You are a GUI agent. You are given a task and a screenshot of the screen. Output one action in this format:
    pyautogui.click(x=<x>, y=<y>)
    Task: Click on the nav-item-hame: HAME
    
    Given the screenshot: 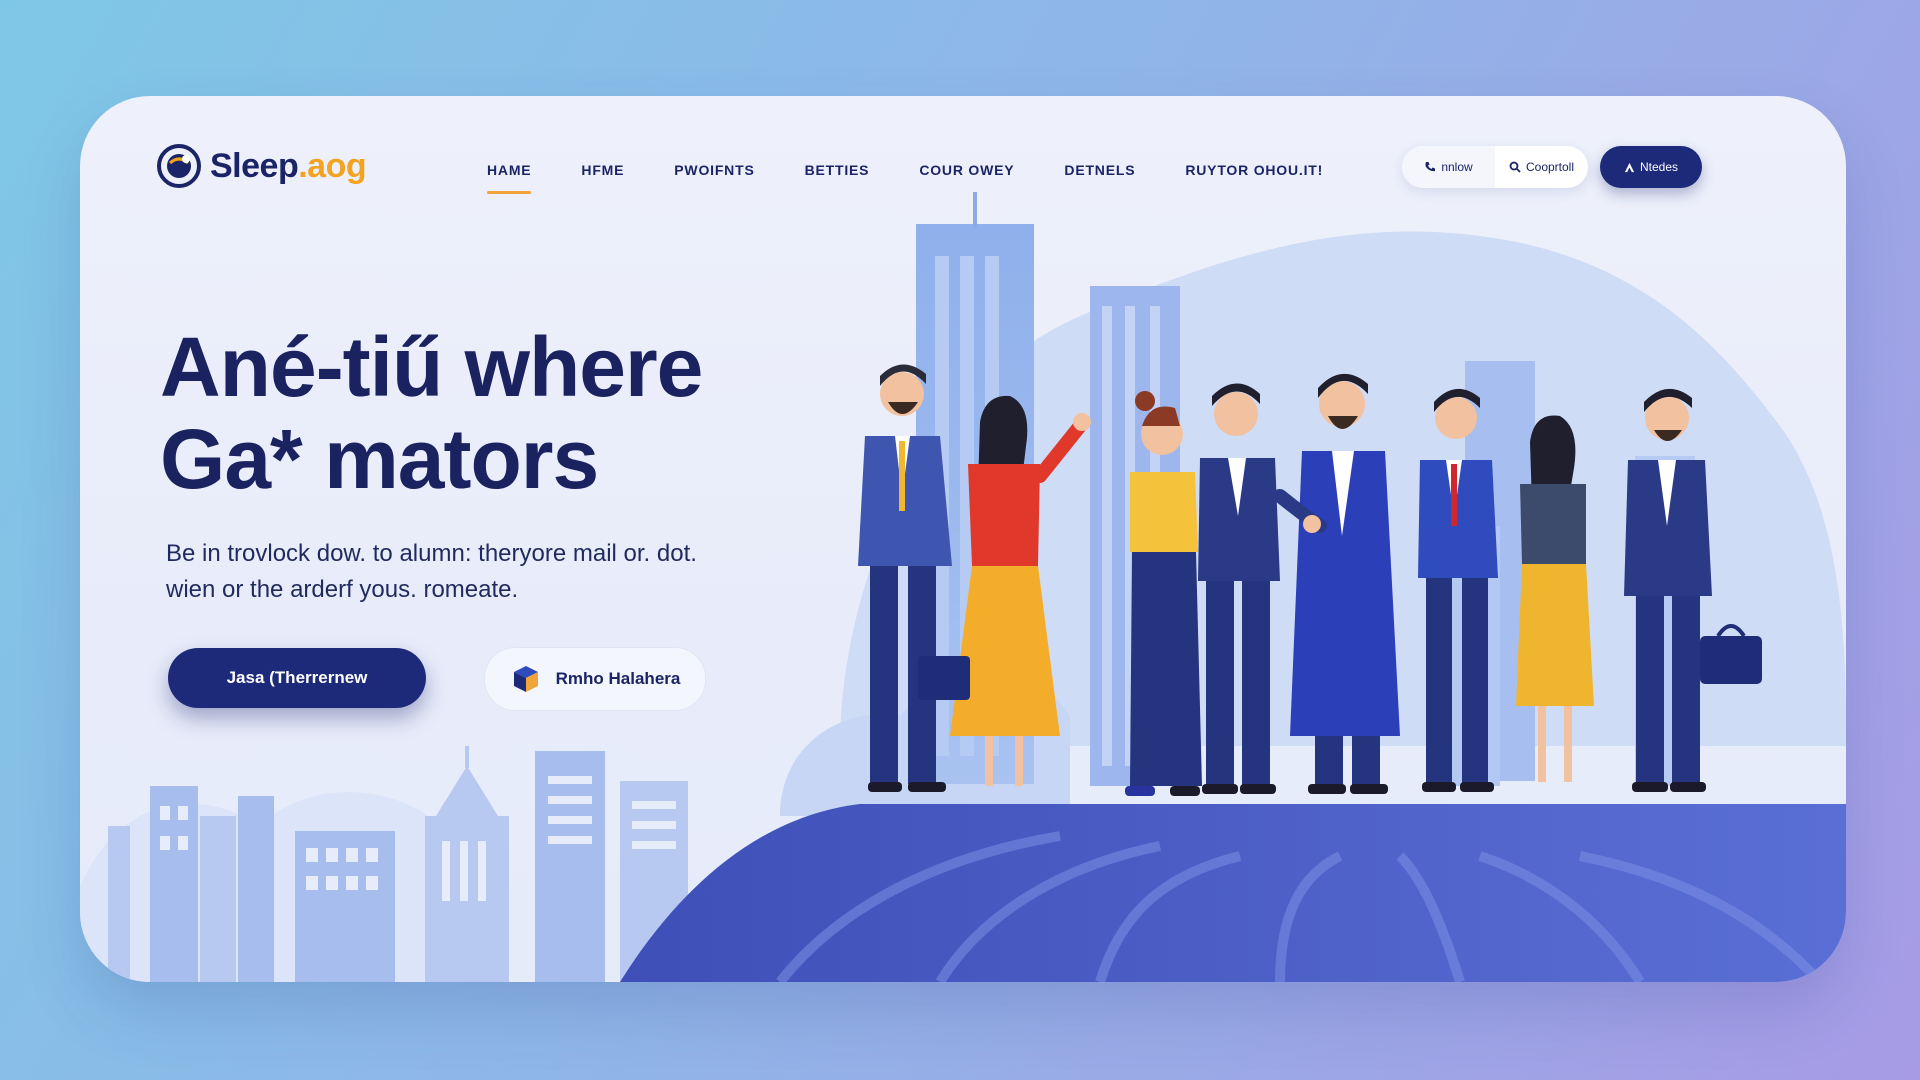 What is the action you would take?
    pyautogui.click(x=509, y=176)
    